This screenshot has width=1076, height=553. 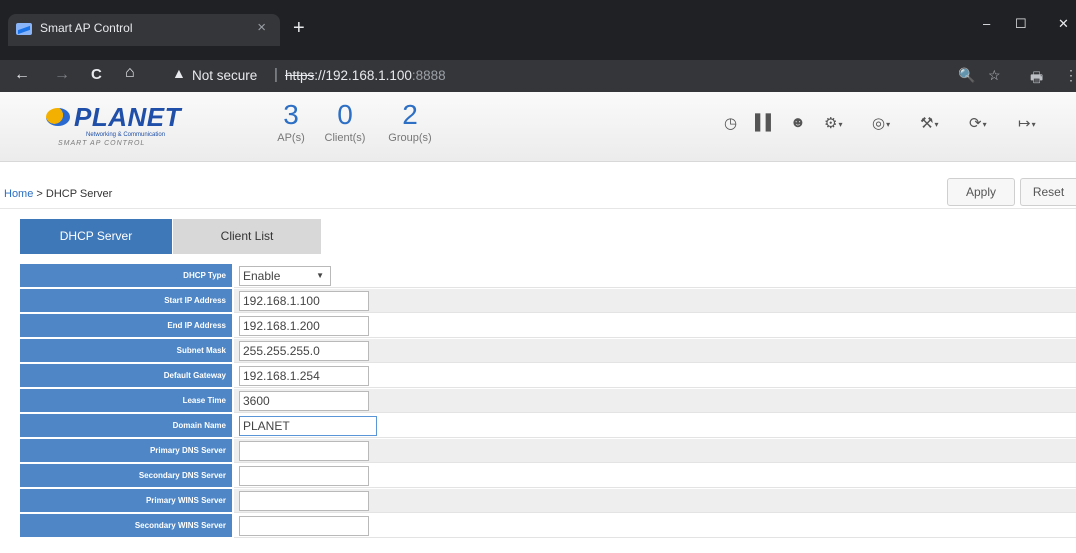 I want to click on secondary-wins-cell, so click(x=655, y=526).